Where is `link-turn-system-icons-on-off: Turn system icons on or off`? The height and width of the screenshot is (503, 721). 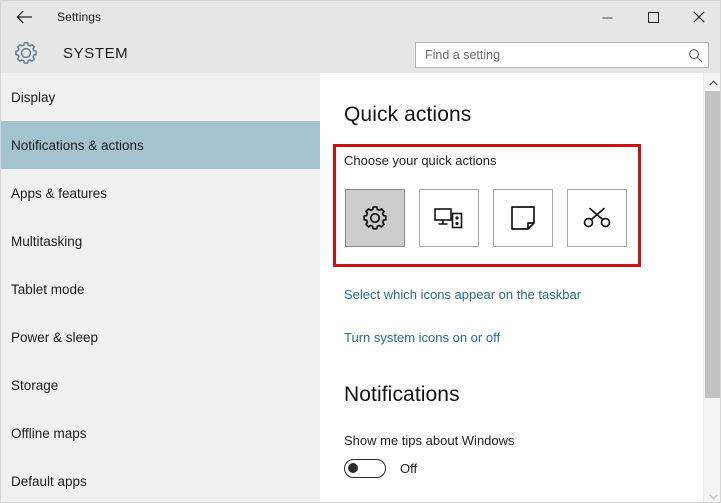 link-turn-system-icons-on-off: Turn system icons on or off is located at coordinates (422, 337).